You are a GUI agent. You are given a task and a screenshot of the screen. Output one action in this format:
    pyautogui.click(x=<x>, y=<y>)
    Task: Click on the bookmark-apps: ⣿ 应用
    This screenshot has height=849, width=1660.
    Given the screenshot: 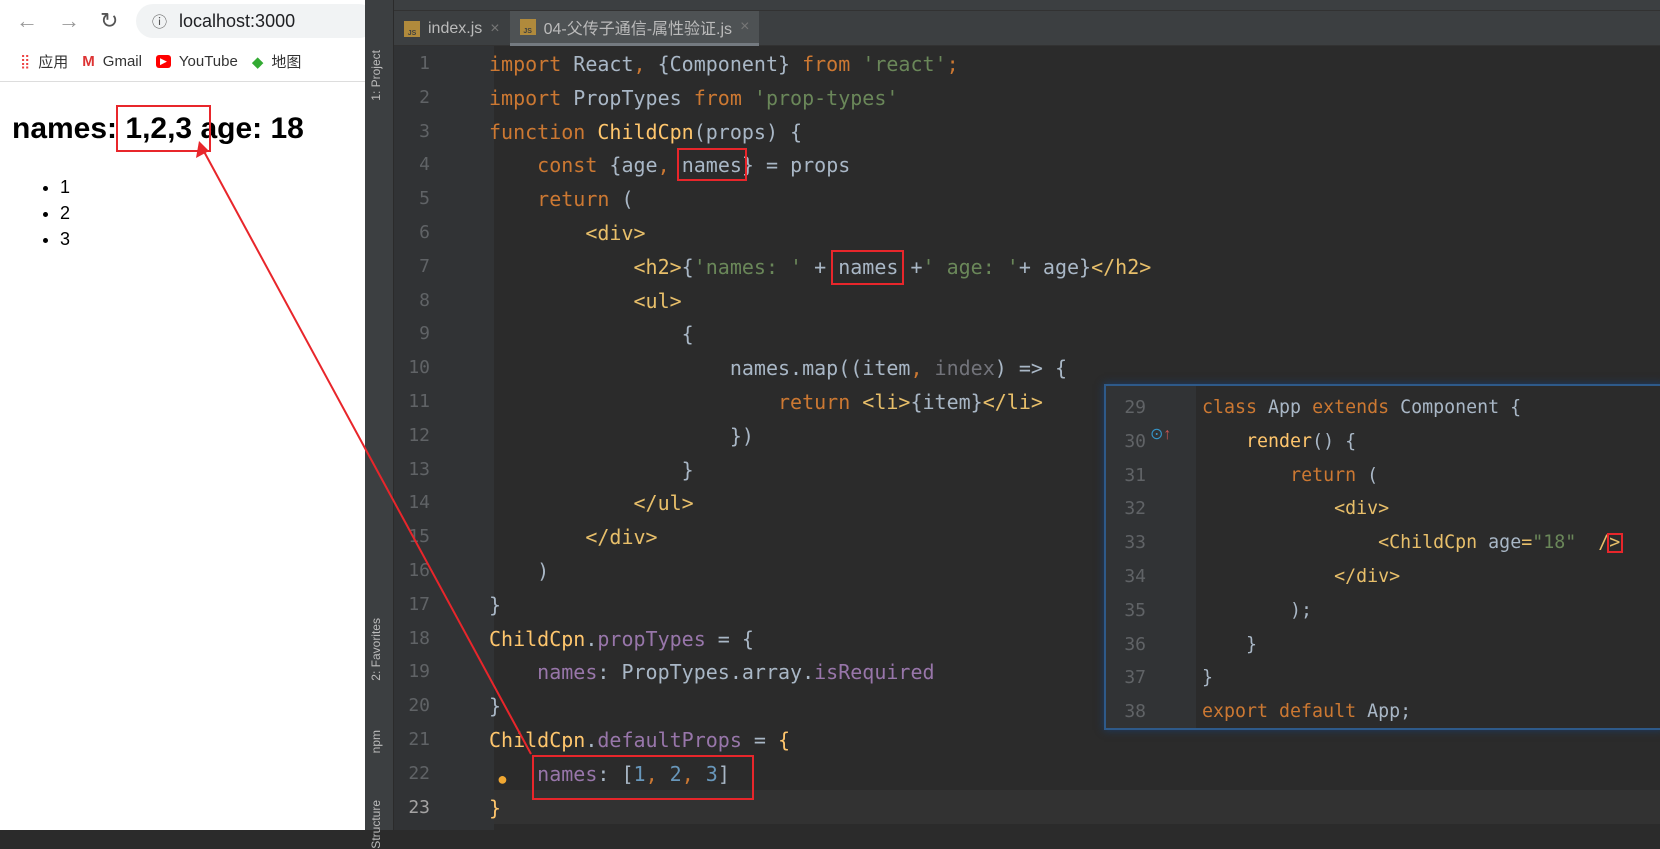 What is the action you would take?
    pyautogui.click(x=44, y=61)
    